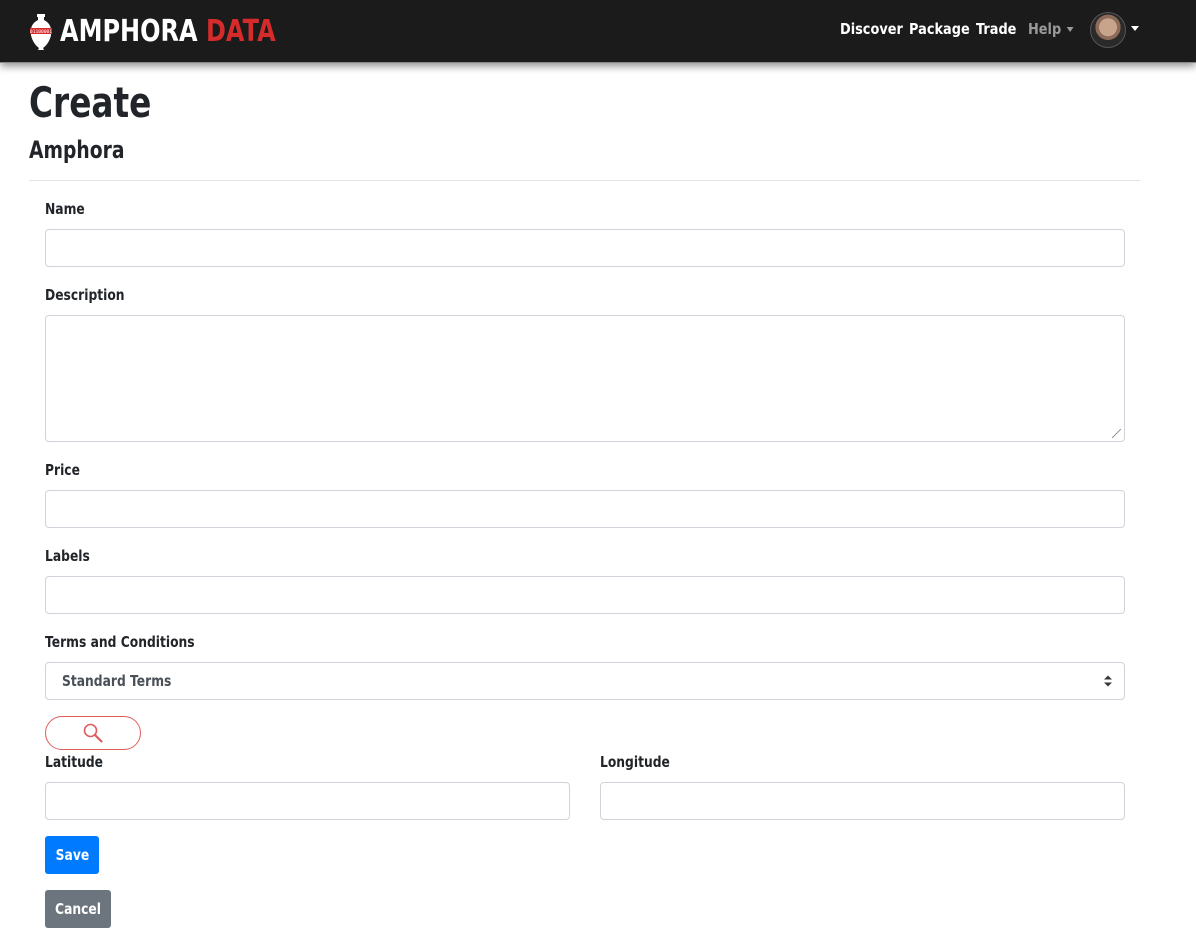  What do you see at coordinates (67, 556) in the screenshot?
I see `labels-label: Labels` at bounding box center [67, 556].